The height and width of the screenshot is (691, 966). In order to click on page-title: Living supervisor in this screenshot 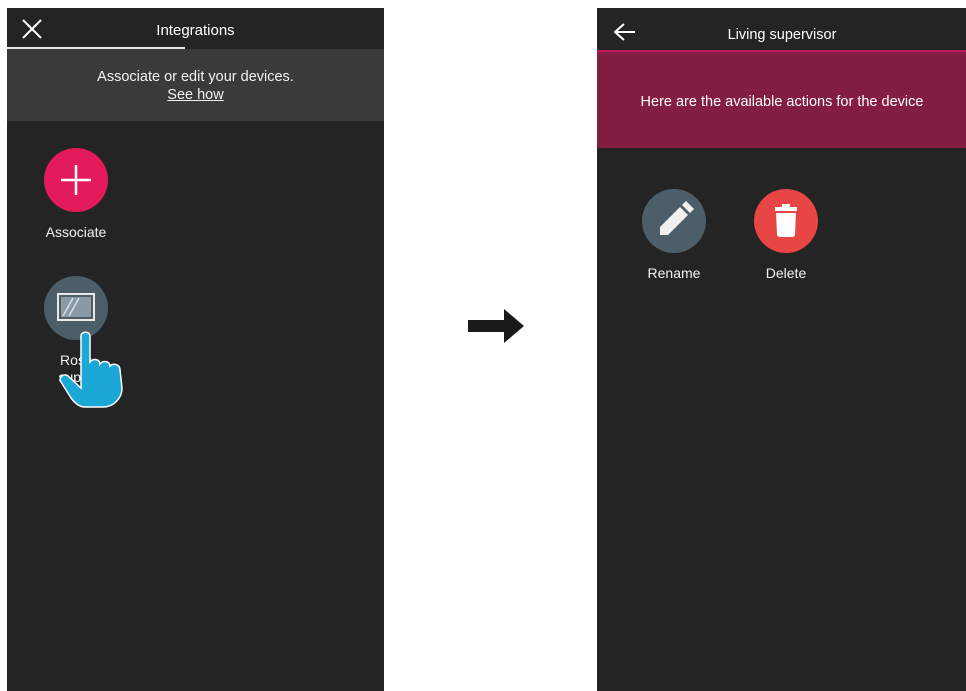, I will do `click(782, 35)`.